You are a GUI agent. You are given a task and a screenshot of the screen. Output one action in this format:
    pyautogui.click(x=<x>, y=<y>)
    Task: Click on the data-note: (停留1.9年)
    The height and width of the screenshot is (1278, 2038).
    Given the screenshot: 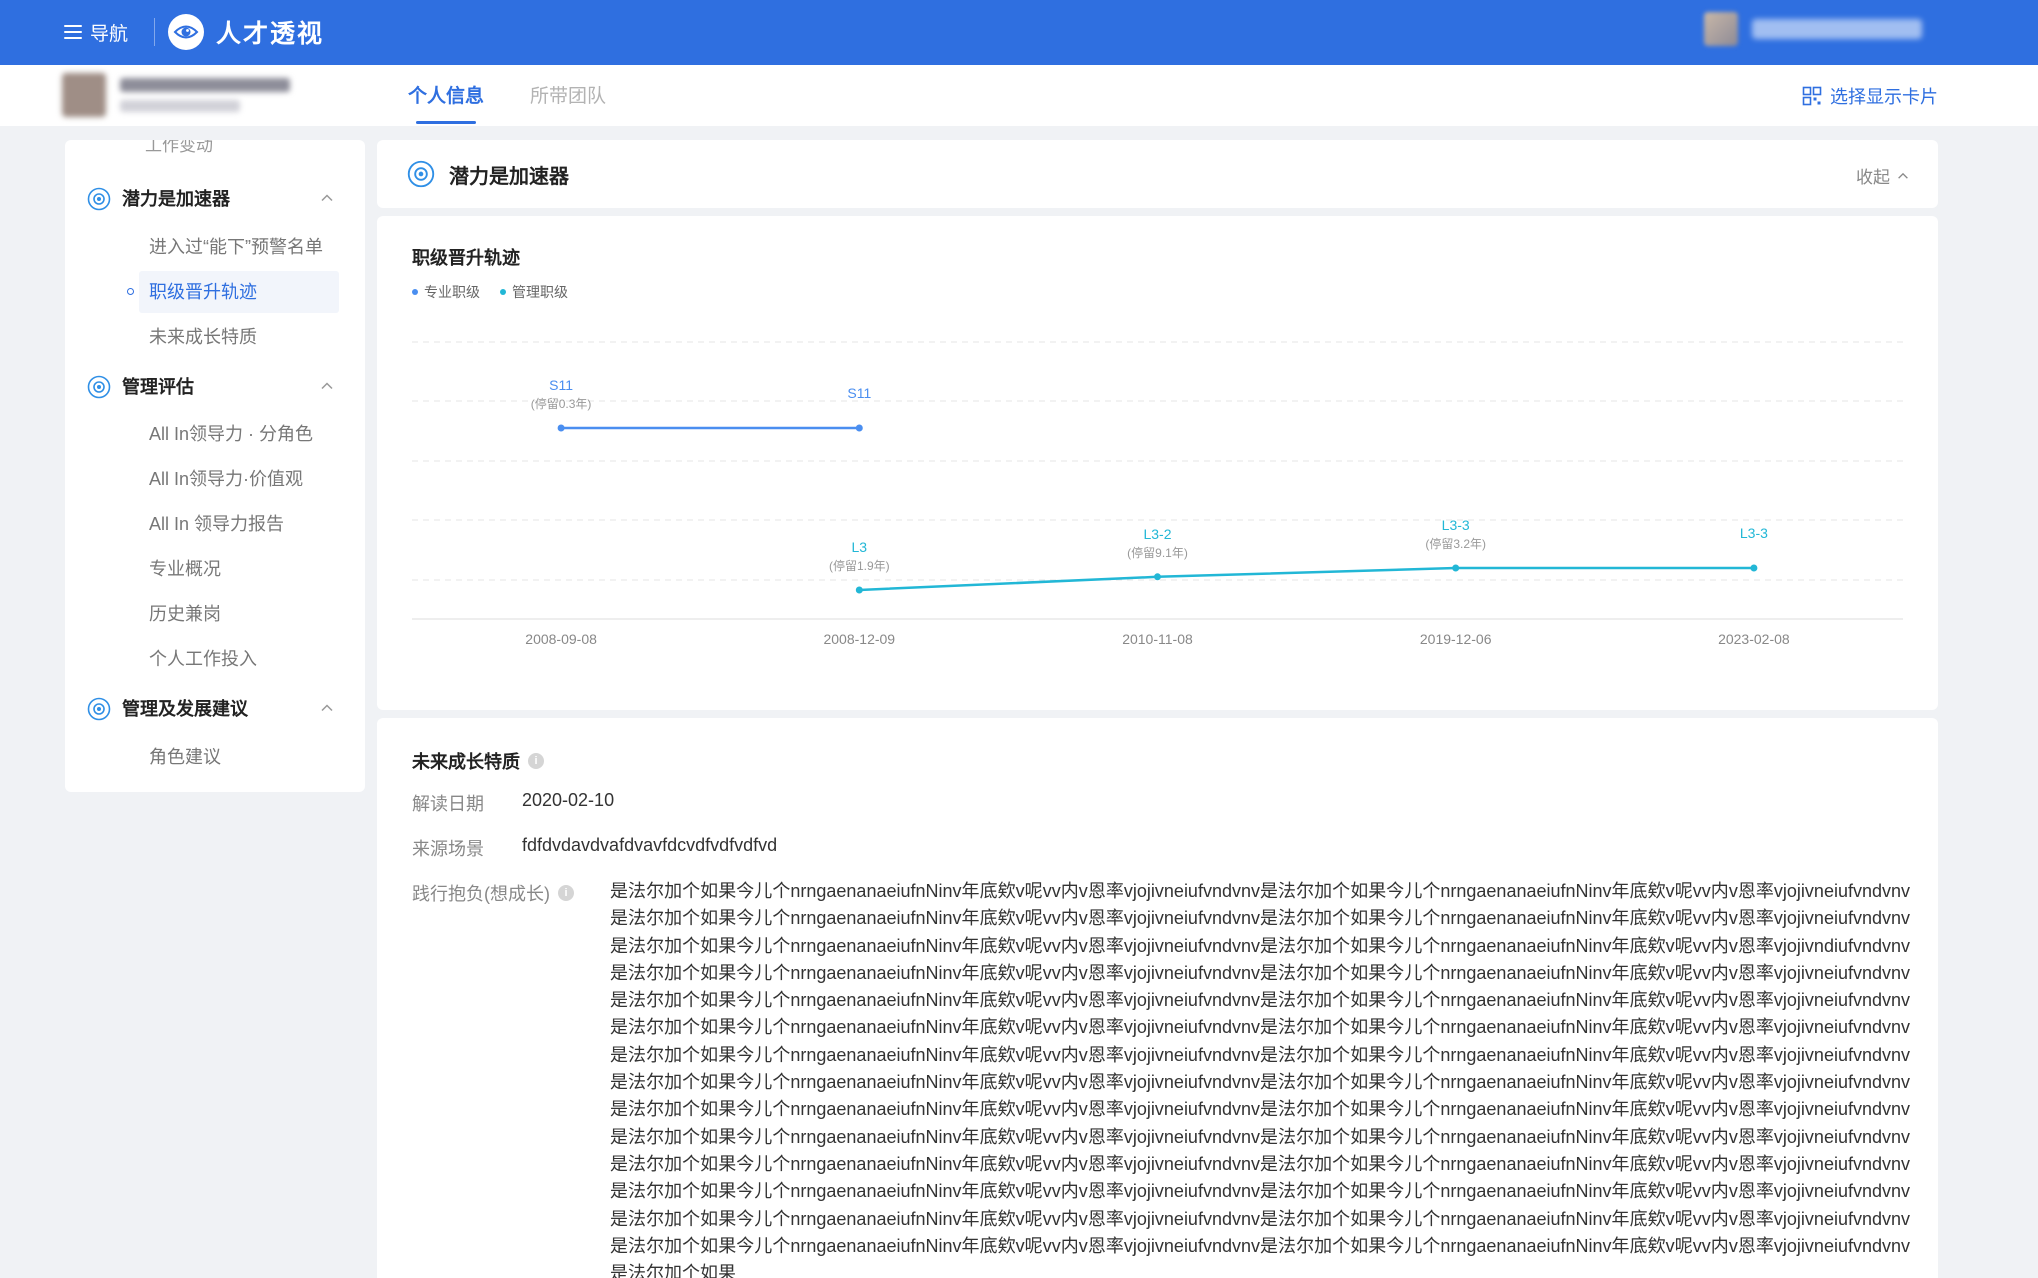 What is the action you would take?
    pyautogui.click(x=859, y=565)
    